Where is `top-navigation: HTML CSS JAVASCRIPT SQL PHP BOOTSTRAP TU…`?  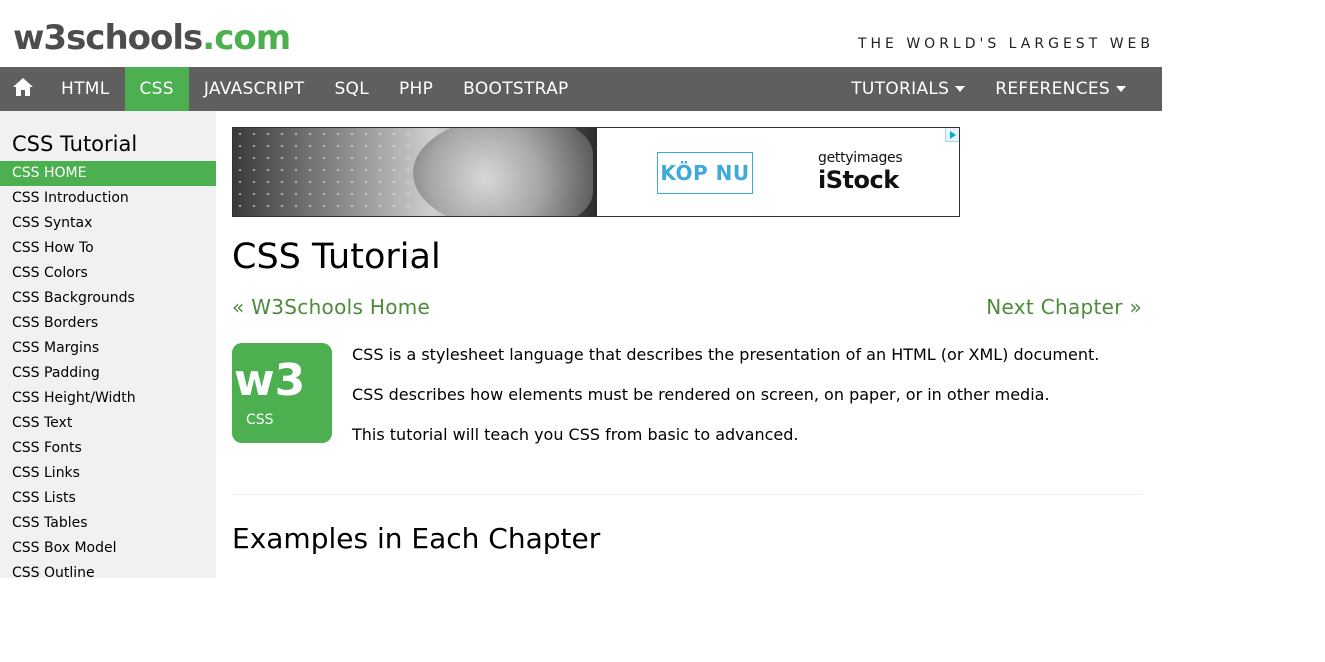 top-navigation: HTML CSS JAVASCRIPT SQL PHP BOOTSTRAP TU… is located at coordinates (581, 89).